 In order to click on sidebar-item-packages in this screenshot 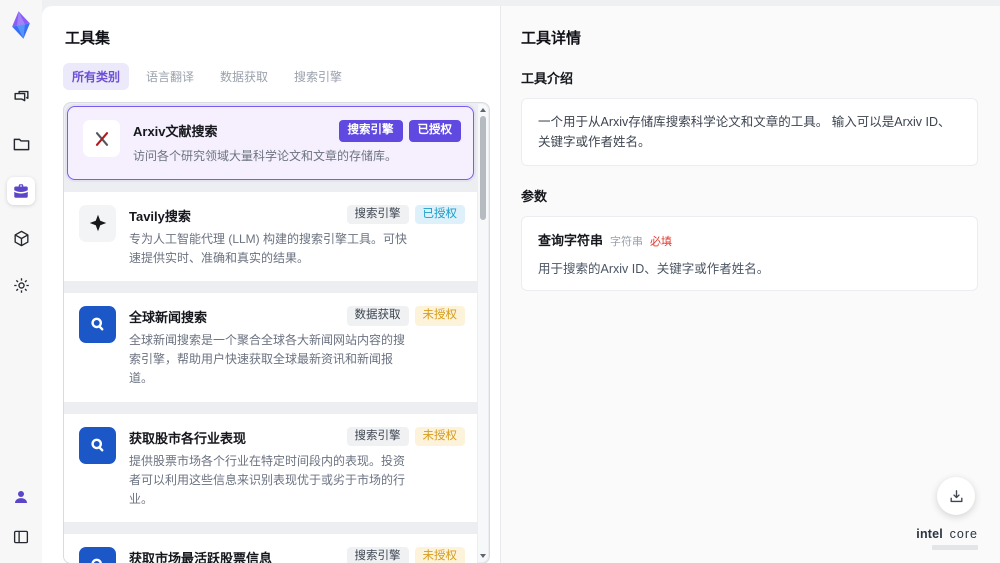, I will do `click(21, 238)`.